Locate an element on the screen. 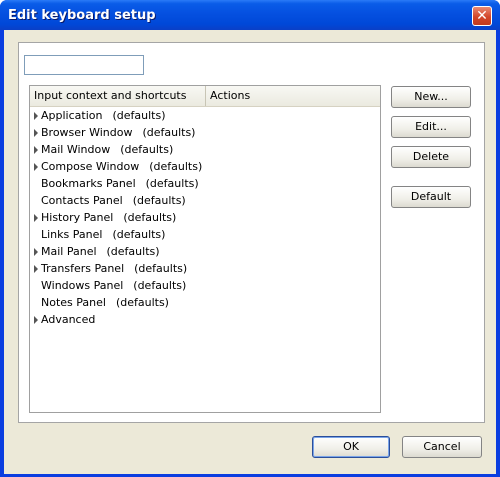  column-header-actions: Actions is located at coordinates (293, 96).